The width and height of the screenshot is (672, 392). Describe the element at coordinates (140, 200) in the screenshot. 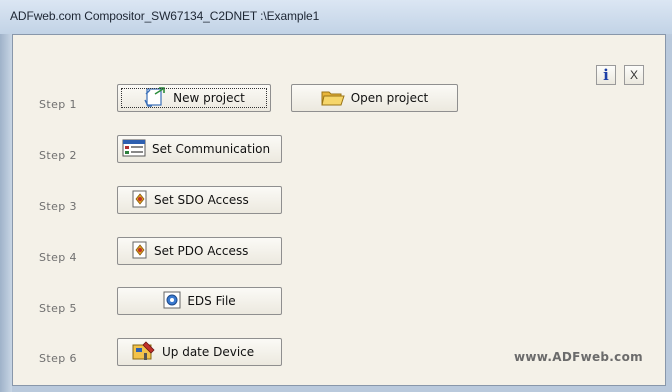

I see `sdo-access-icon` at that location.